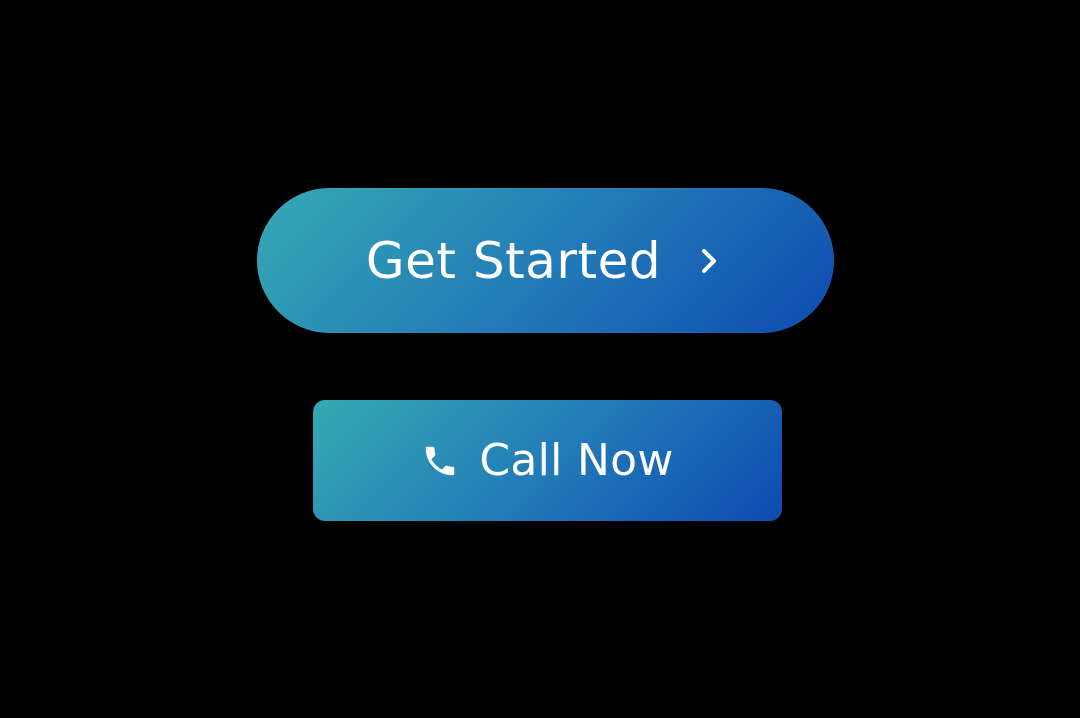 The width and height of the screenshot is (1080, 718). What do you see at coordinates (440, 461) in the screenshot?
I see `phone-icon` at bounding box center [440, 461].